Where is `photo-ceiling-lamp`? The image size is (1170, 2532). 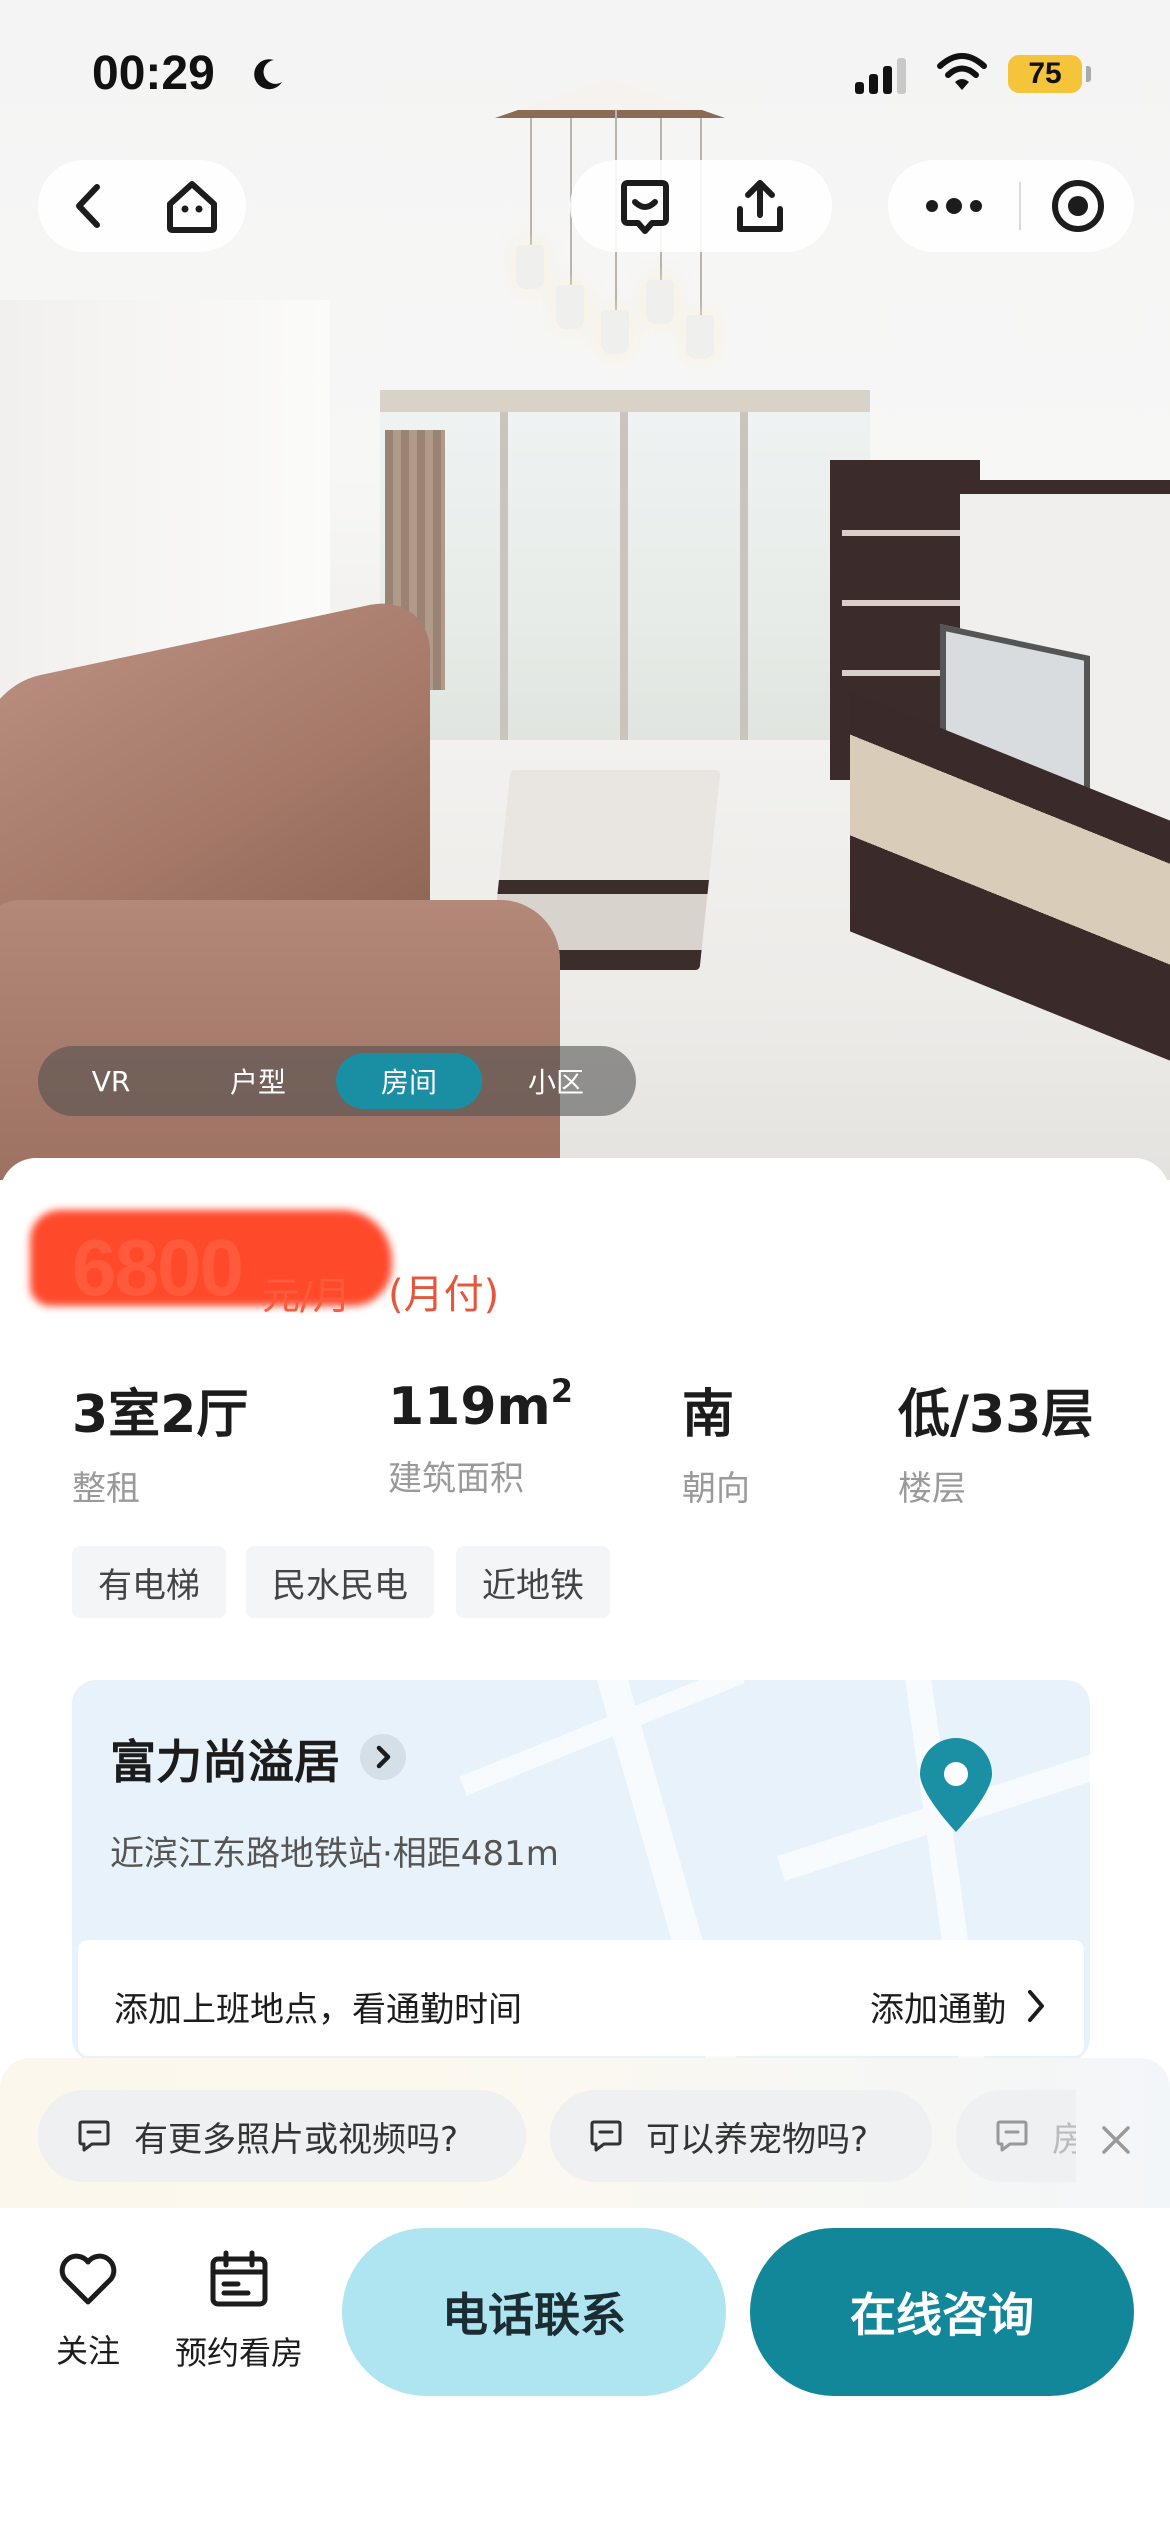
photo-ceiling-lamp is located at coordinates (610, 98).